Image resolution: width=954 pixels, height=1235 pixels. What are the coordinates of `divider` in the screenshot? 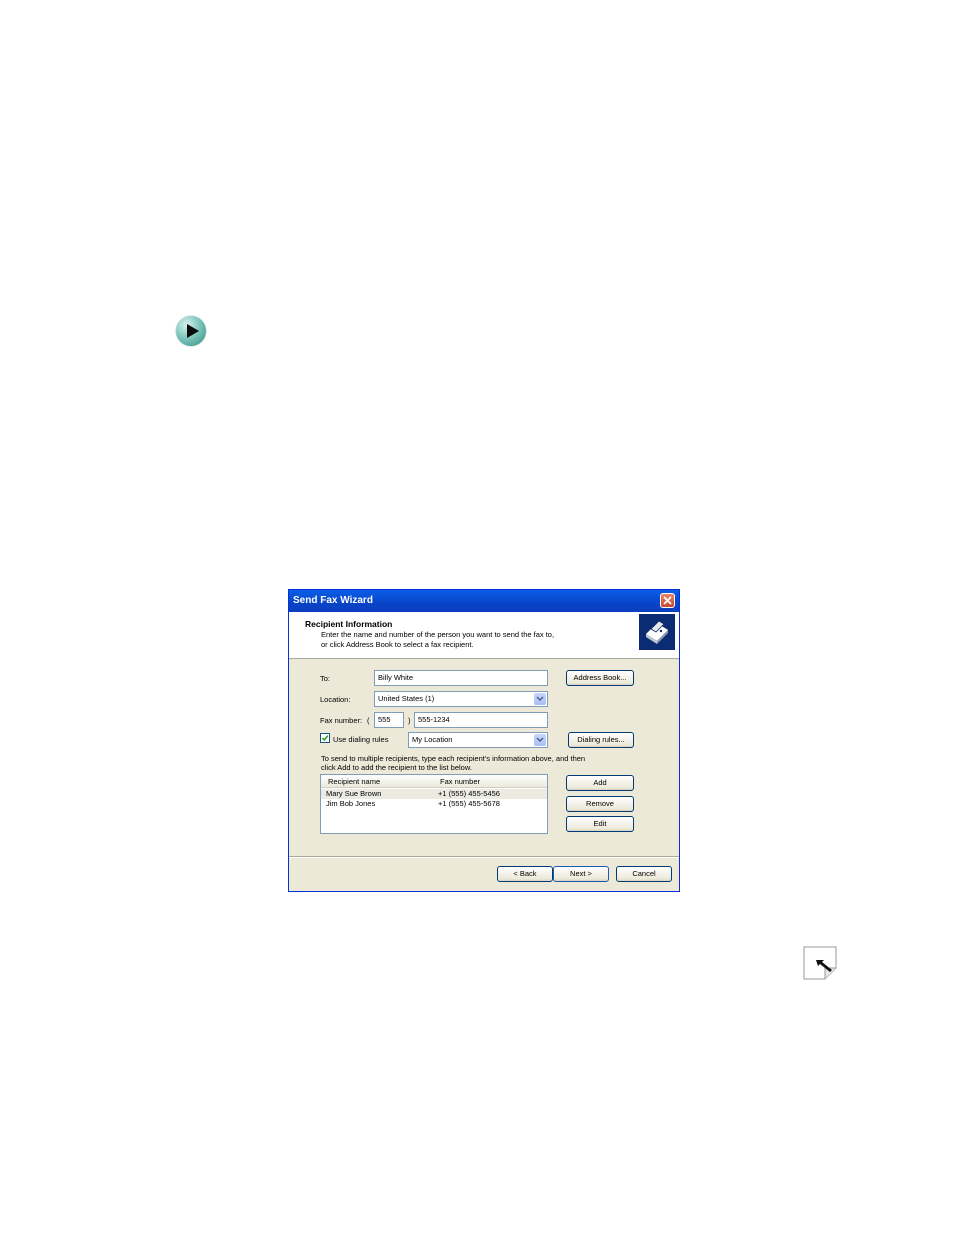 It's located at (484, 857).